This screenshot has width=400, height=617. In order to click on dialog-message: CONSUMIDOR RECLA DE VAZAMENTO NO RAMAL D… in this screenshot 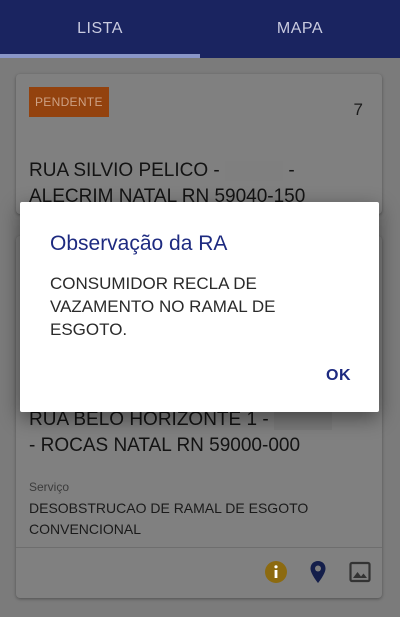, I will do `click(163, 306)`.